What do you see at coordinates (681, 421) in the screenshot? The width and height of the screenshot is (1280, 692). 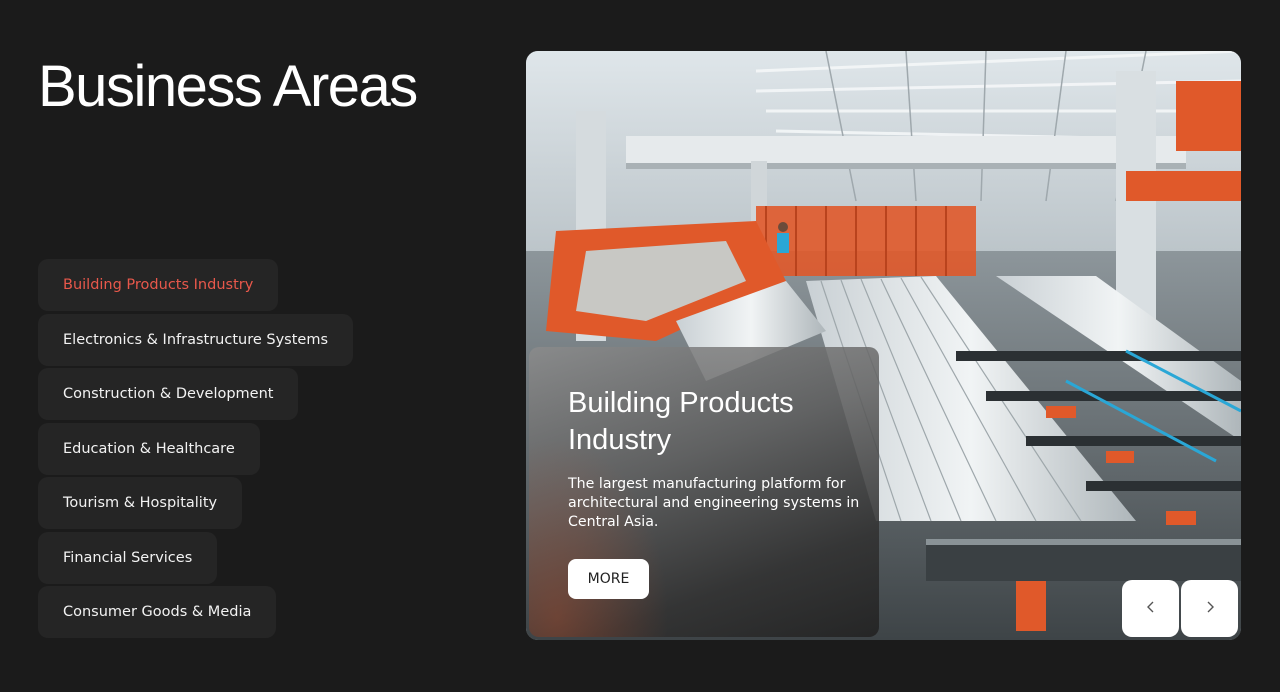 I see `feature-title: Building Products Industry` at bounding box center [681, 421].